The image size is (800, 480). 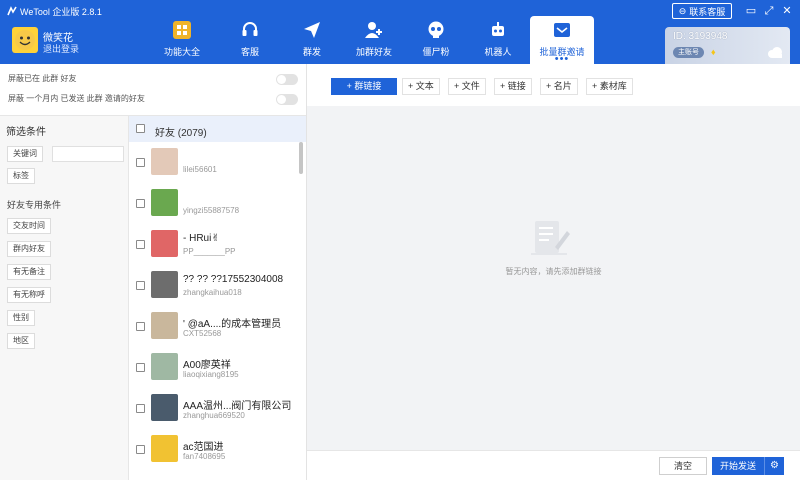 I want to click on list-item: - HRui✌ PP_______PP, so click(x=214, y=244).